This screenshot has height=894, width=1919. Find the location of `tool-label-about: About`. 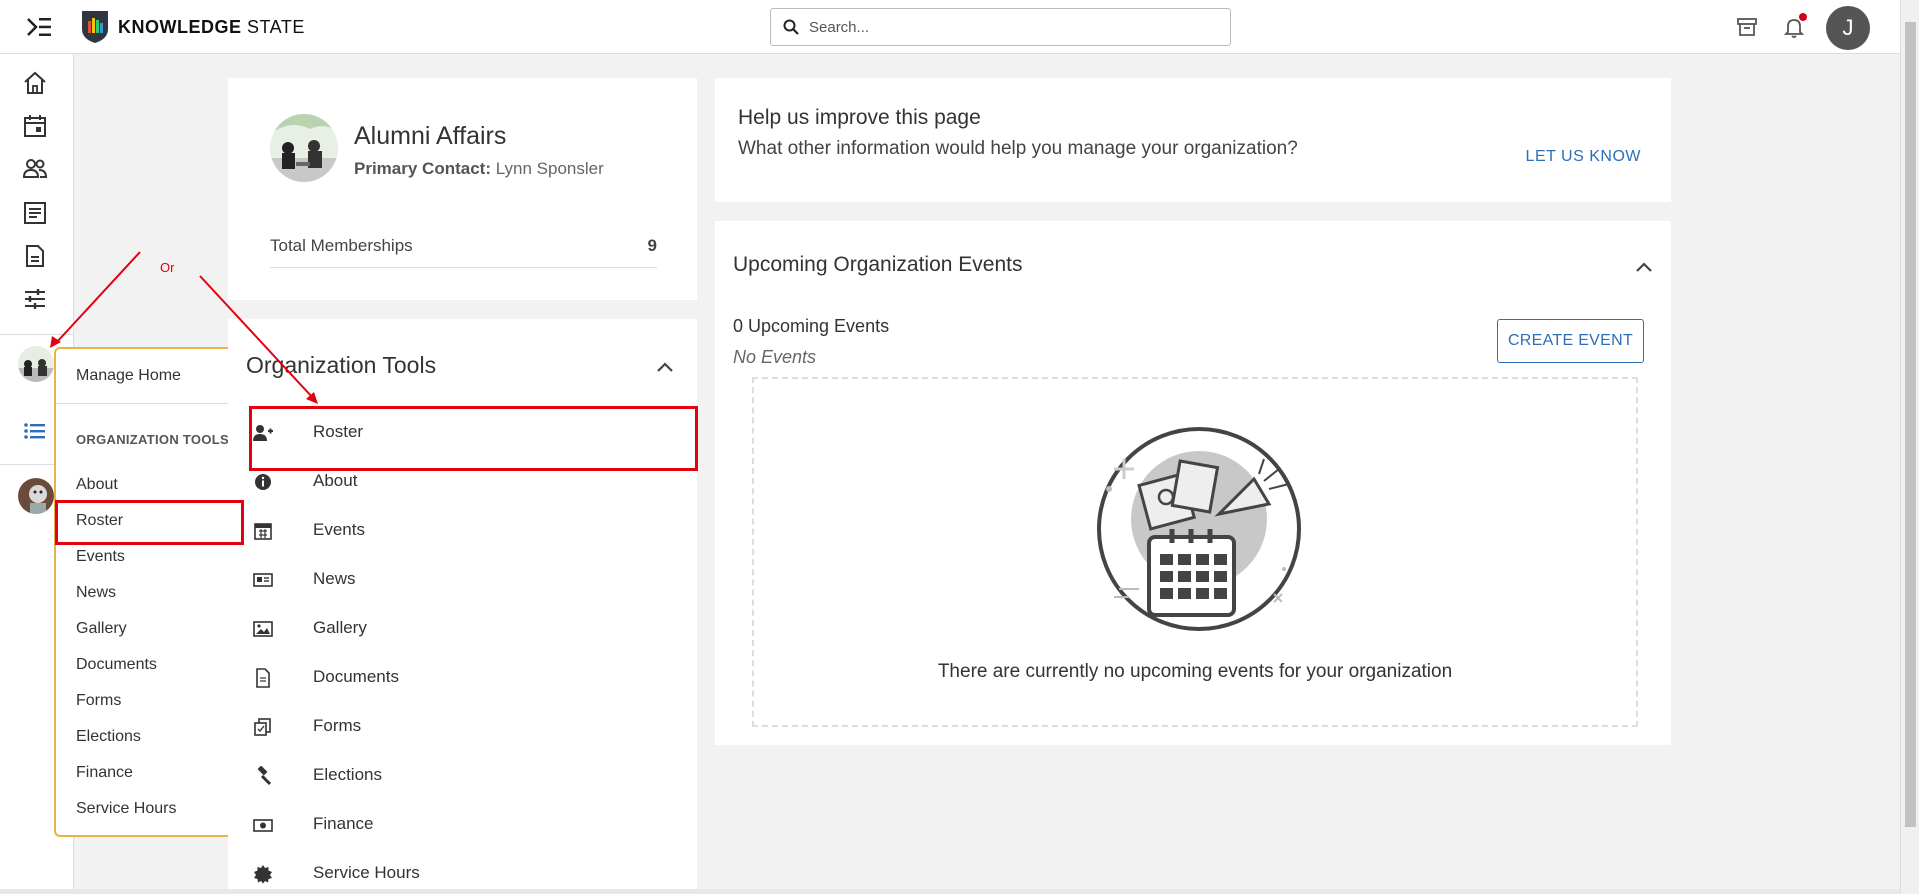

tool-label-about: About is located at coordinates (335, 480).